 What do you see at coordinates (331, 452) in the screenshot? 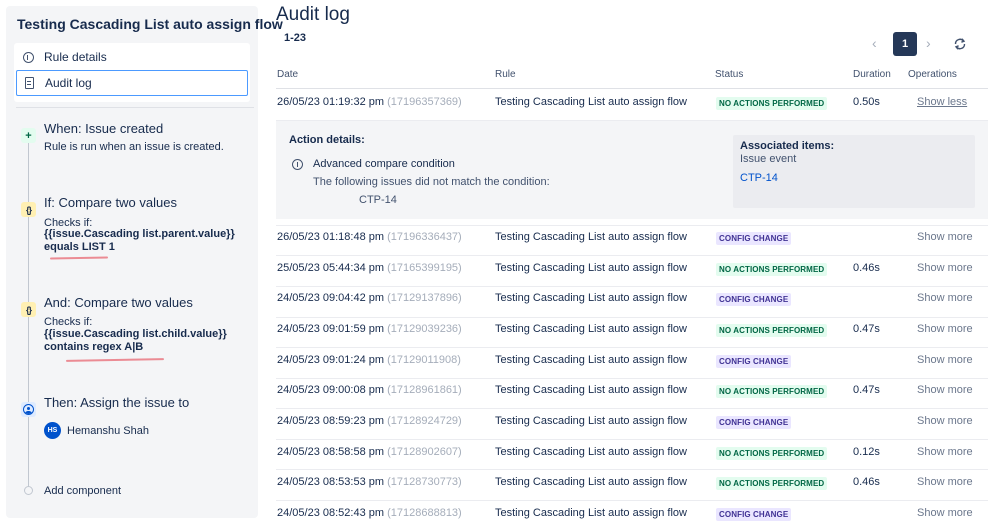
I see `execution-date: 24/05/23 08:58:58 pm` at bounding box center [331, 452].